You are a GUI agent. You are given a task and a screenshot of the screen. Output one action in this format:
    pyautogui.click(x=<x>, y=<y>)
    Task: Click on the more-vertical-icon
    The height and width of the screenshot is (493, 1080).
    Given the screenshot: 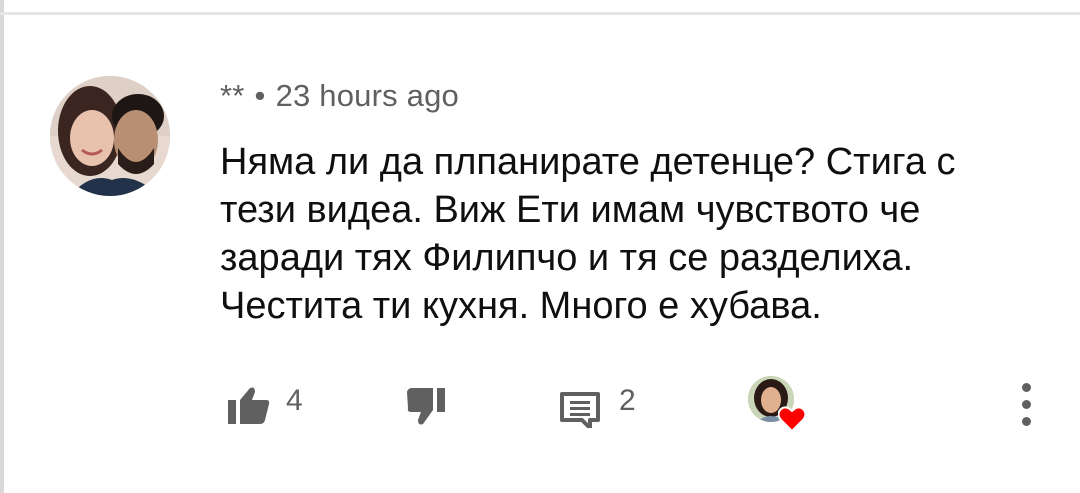 What is the action you would take?
    pyautogui.click(x=1026, y=404)
    